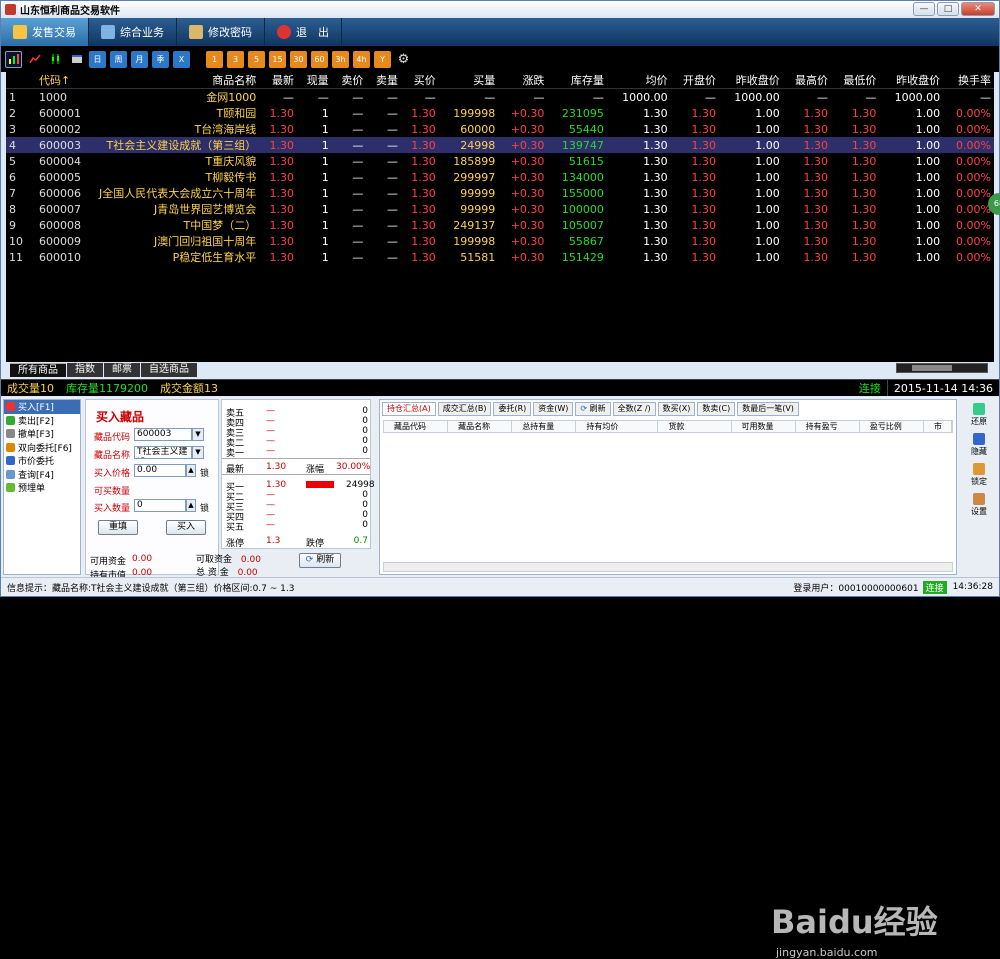 This screenshot has height=959, width=1000. I want to click on code-field: 600003, so click(163, 434).